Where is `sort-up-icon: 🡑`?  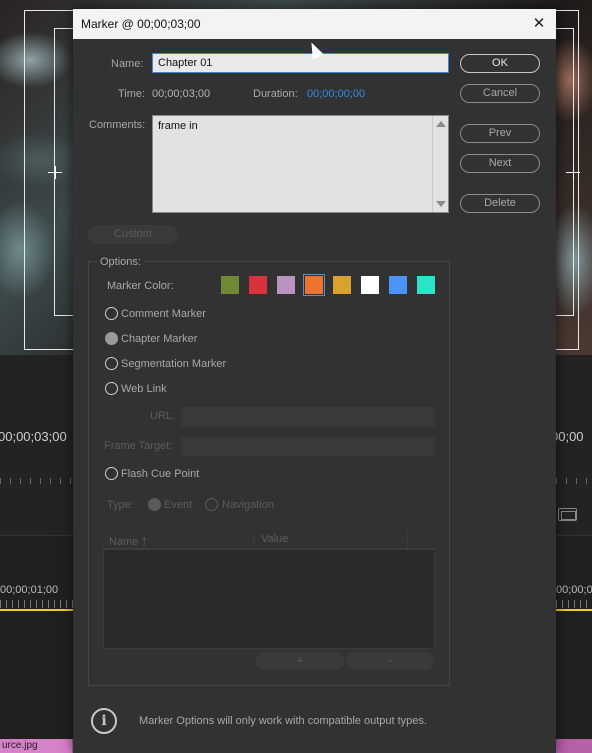
sort-up-icon: 🡑 is located at coordinates (144, 542).